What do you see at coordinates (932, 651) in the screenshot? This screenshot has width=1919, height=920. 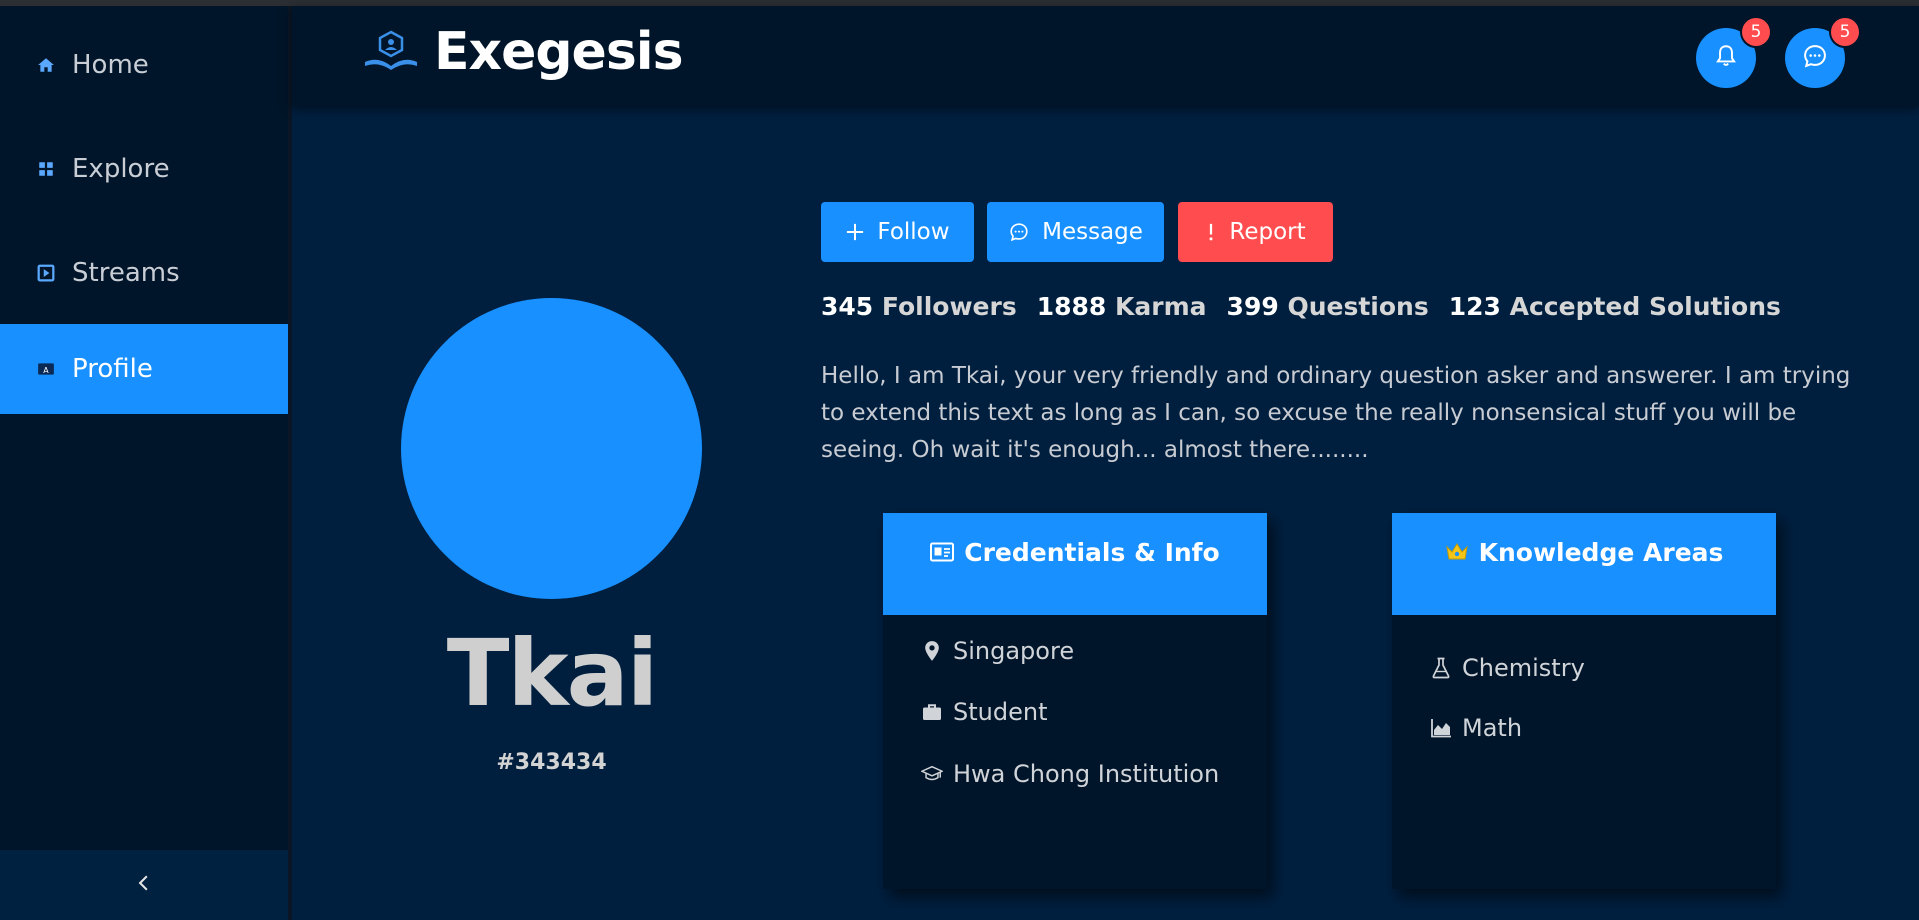 I see `location-pin-icon` at bounding box center [932, 651].